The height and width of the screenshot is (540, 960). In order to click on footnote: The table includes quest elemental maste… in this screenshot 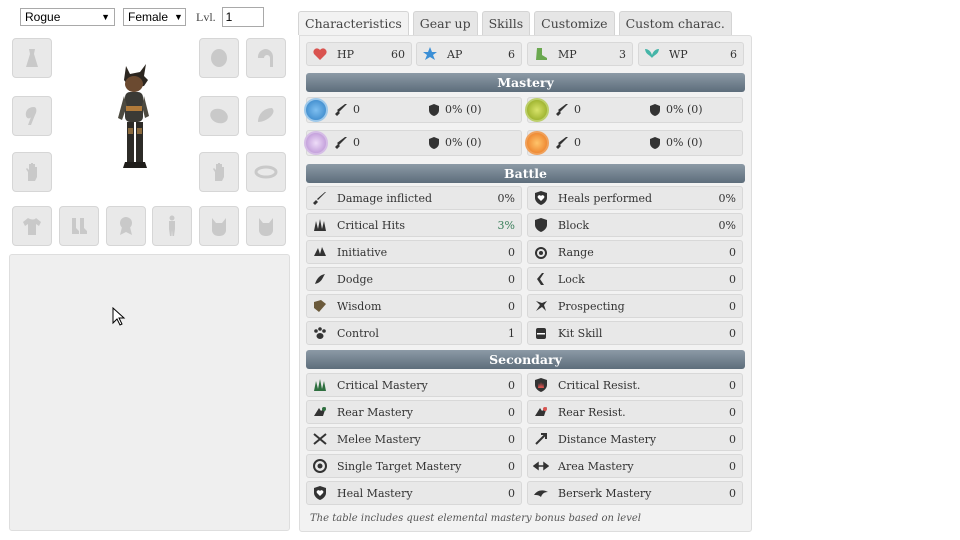, I will do `click(475, 518)`.